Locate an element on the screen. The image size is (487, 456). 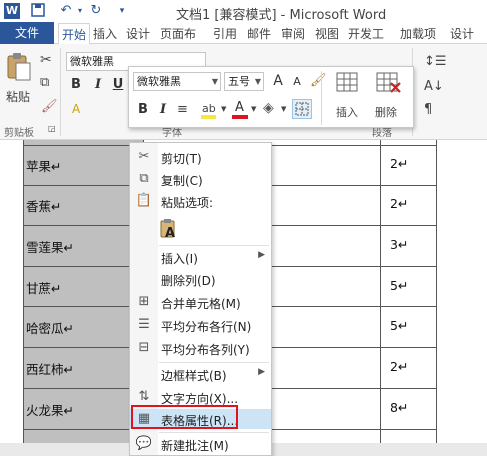
table-cell-name: 火龙果↵ is located at coordinates (50, 409).